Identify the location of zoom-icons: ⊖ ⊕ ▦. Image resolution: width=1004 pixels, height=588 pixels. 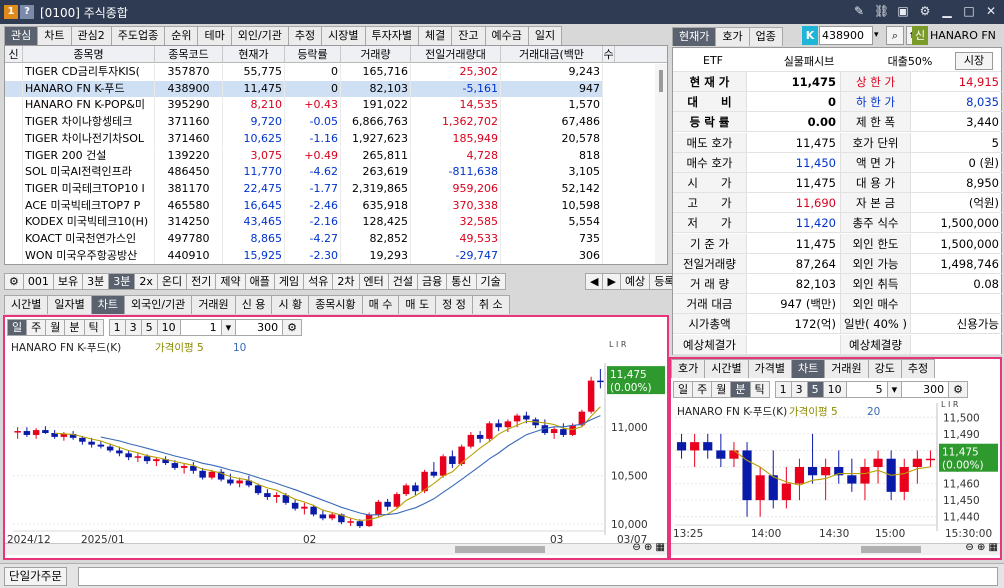
(648, 547).